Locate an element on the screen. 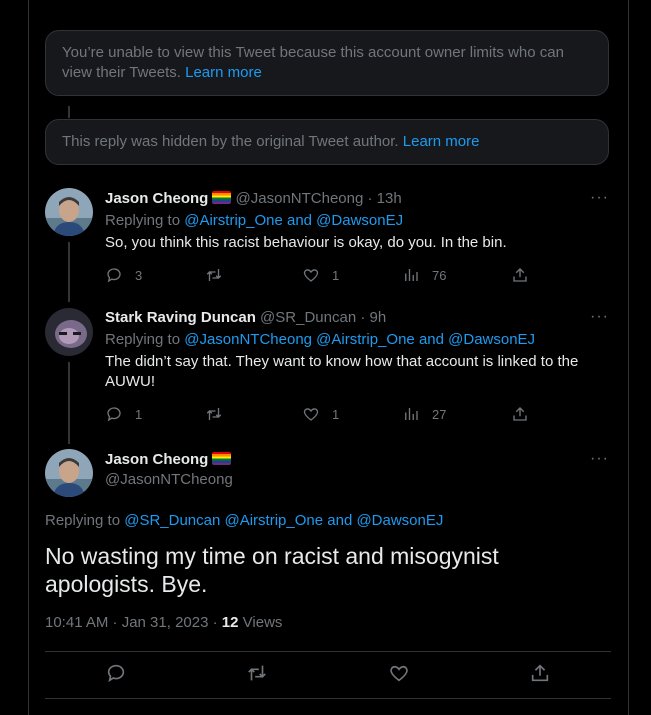 The width and height of the screenshot is (651, 715). author-name: Stark Raving Duncan is located at coordinates (180, 317).